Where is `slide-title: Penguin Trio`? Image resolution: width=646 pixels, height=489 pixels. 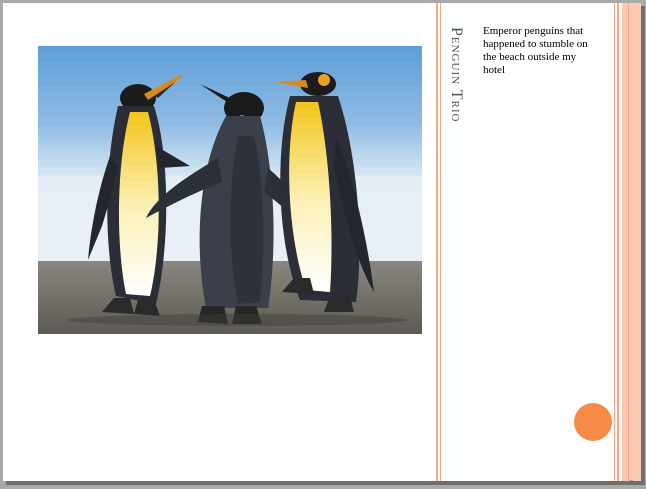
slide-title: Penguin Trio is located at coordinates (456, 74).